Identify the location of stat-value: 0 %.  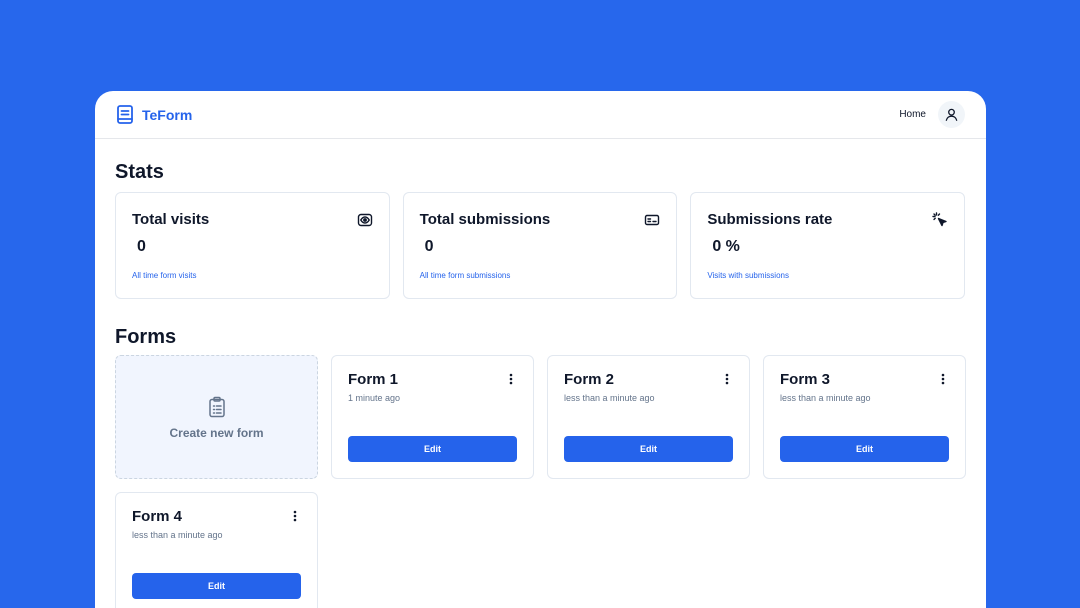
(726, 246).